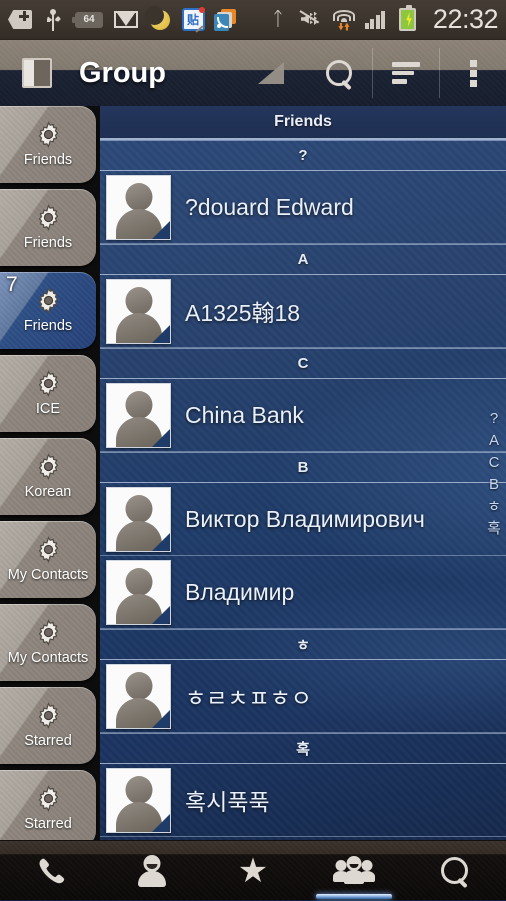 The image size is (506, 901). What do you see at coordinates (126, 20) in the screenshot?
I see `gmail-icon` at bounding box center [126, 20].